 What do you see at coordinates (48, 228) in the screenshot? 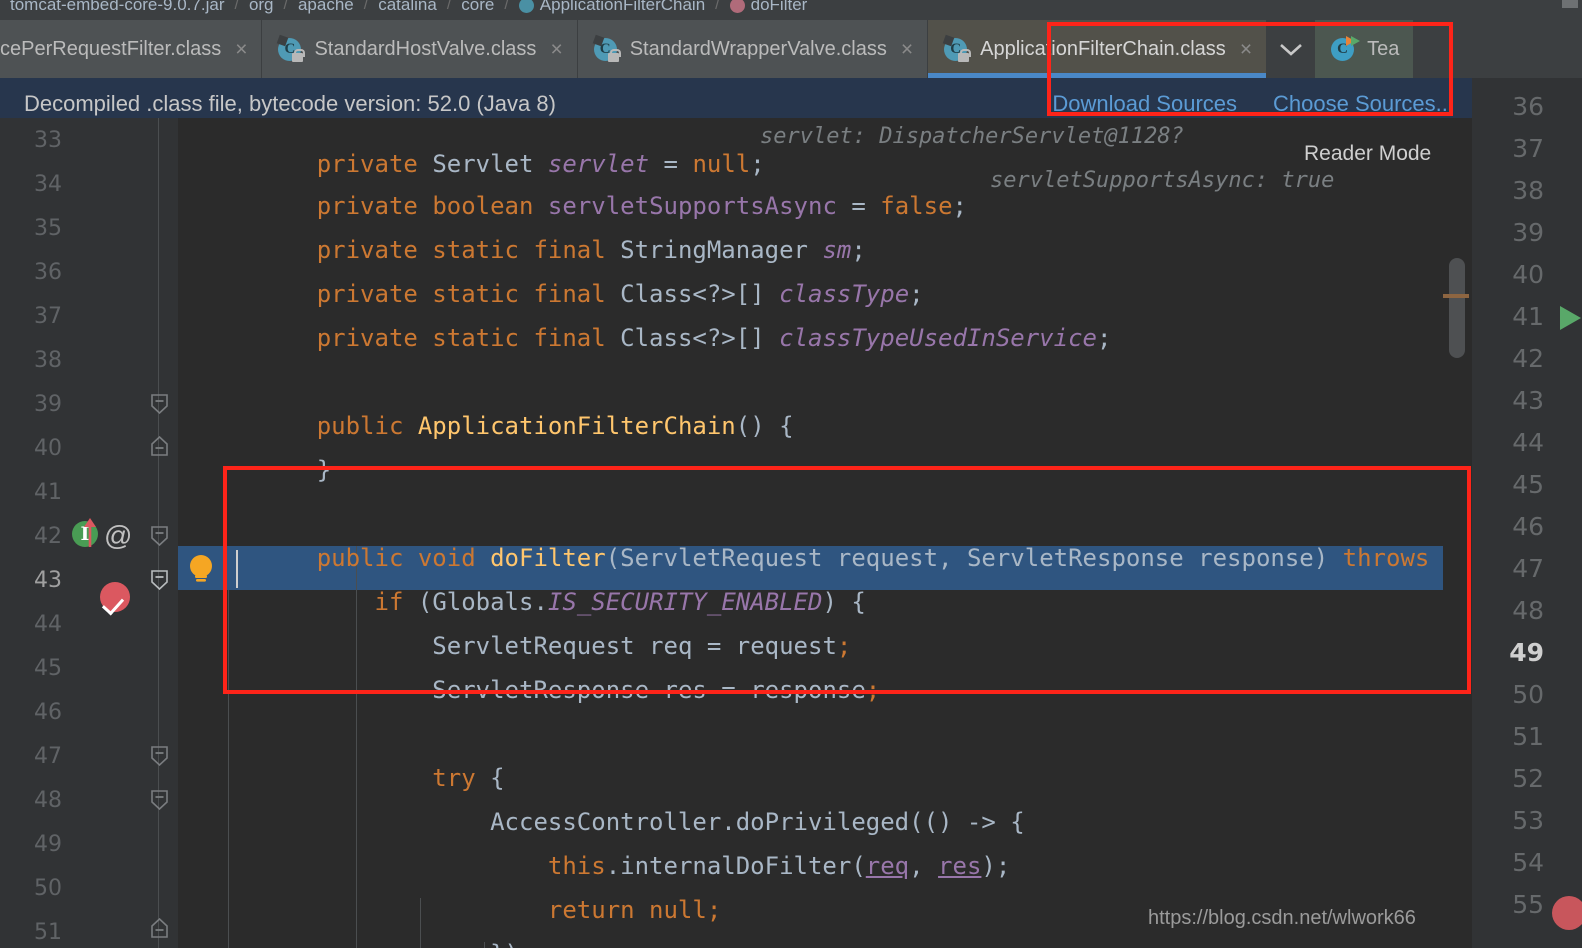
I see `line-number: 35` at bounding box center [48, 228].